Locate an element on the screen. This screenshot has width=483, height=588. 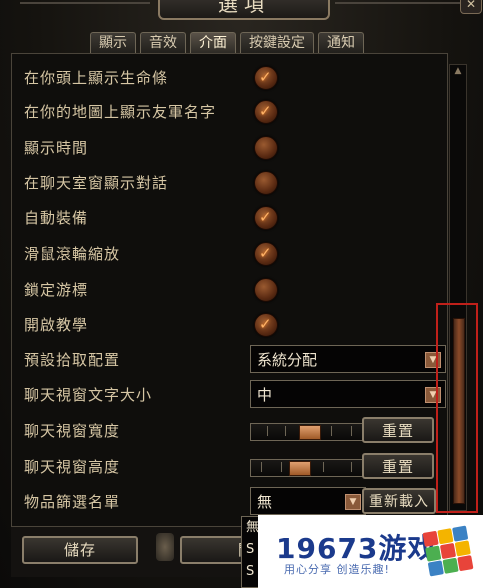
chat-height-slider is located at coordinates (310, 468).